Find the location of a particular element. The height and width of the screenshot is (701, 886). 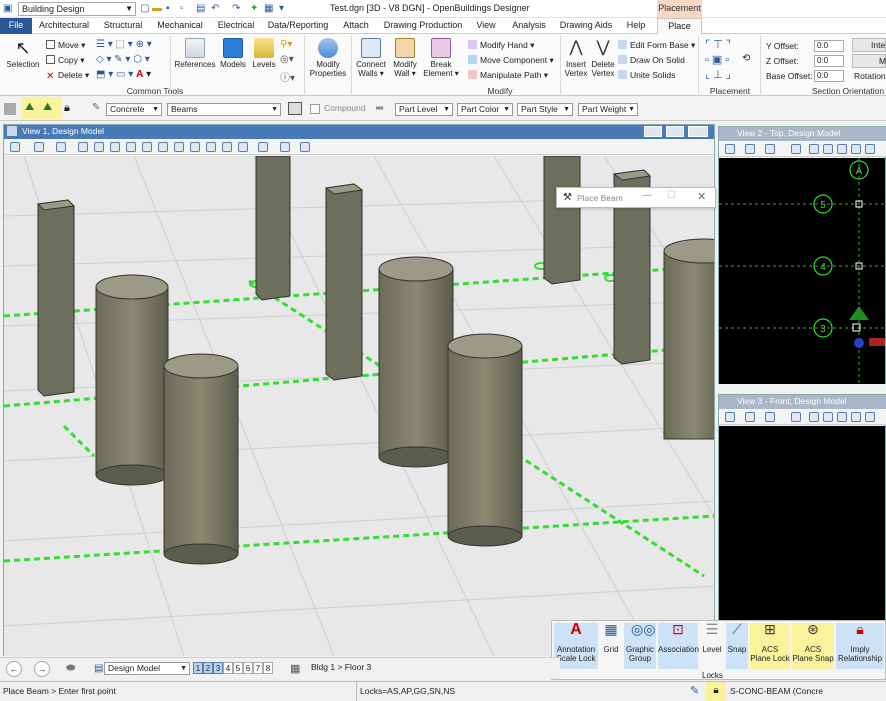

level-lock-button: ☰ Level is located at coordinates (712, 645).